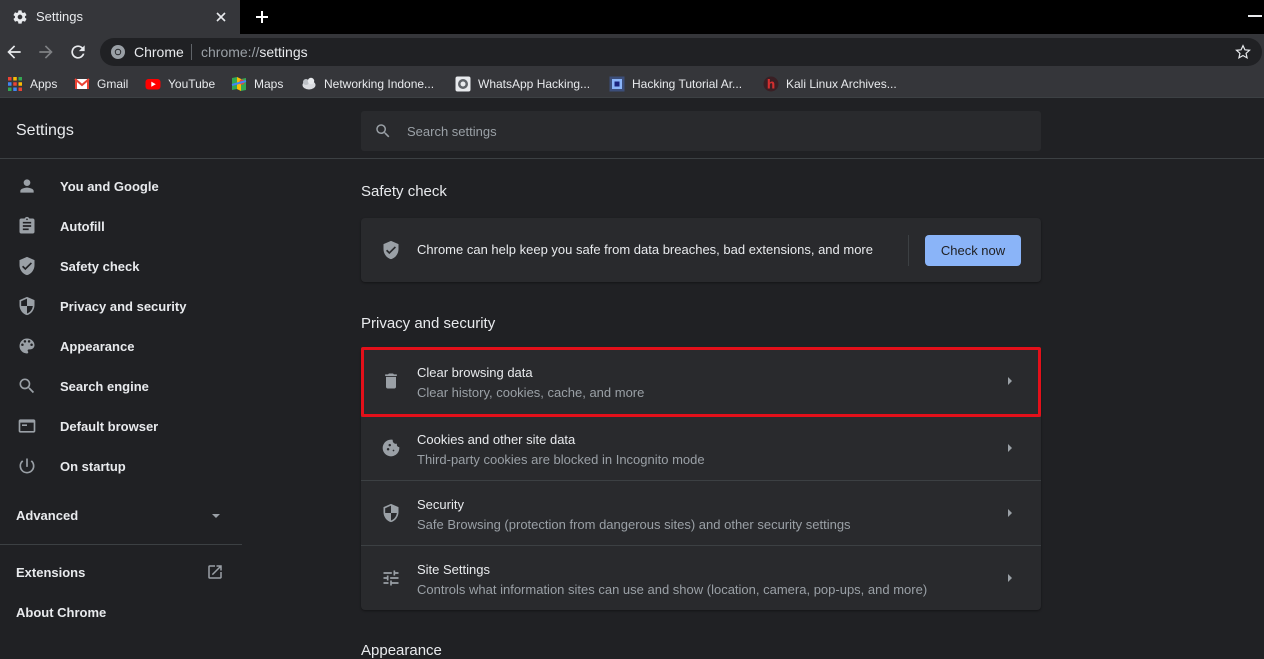  What do you see at coordinates (215, 572) in the screenshot?
I see `open-external-icon` at bounding box center [215, 572].